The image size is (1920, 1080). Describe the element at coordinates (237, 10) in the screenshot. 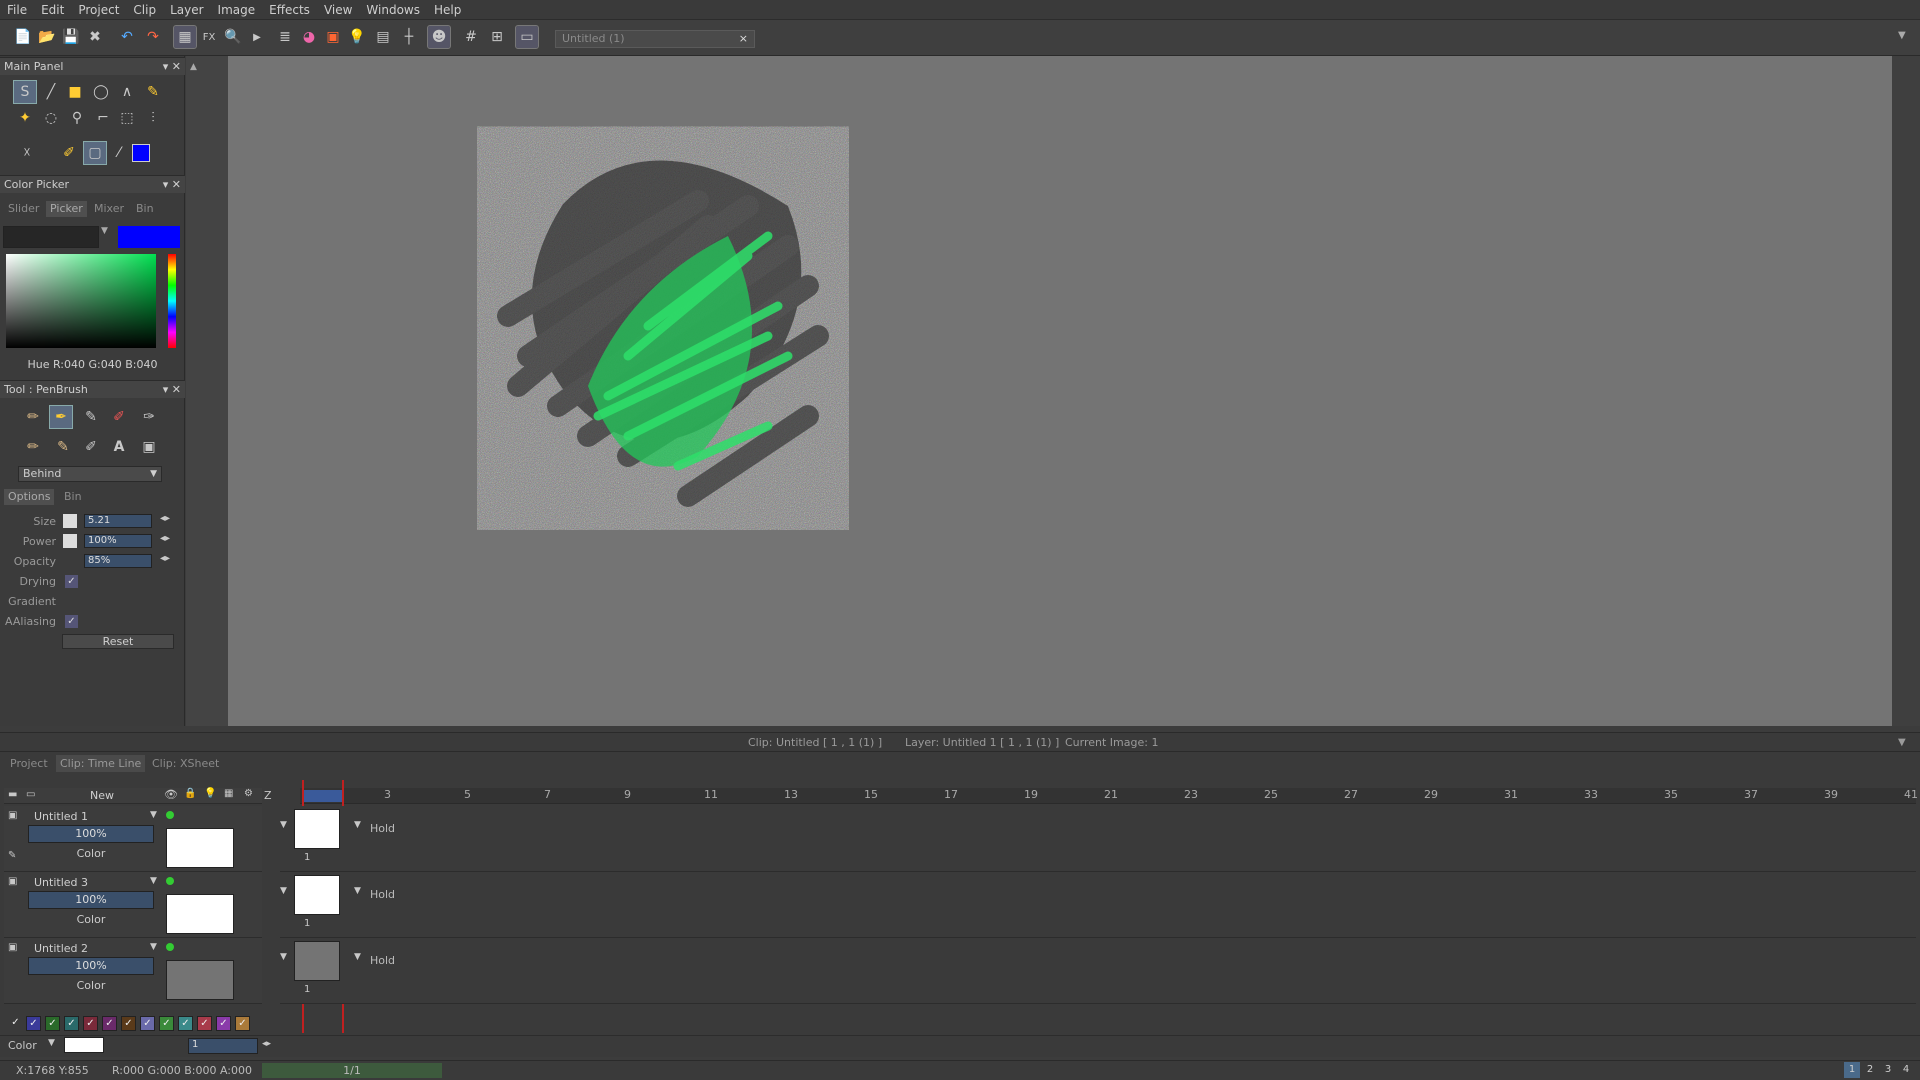

I see `menu-image: Image` at that location.